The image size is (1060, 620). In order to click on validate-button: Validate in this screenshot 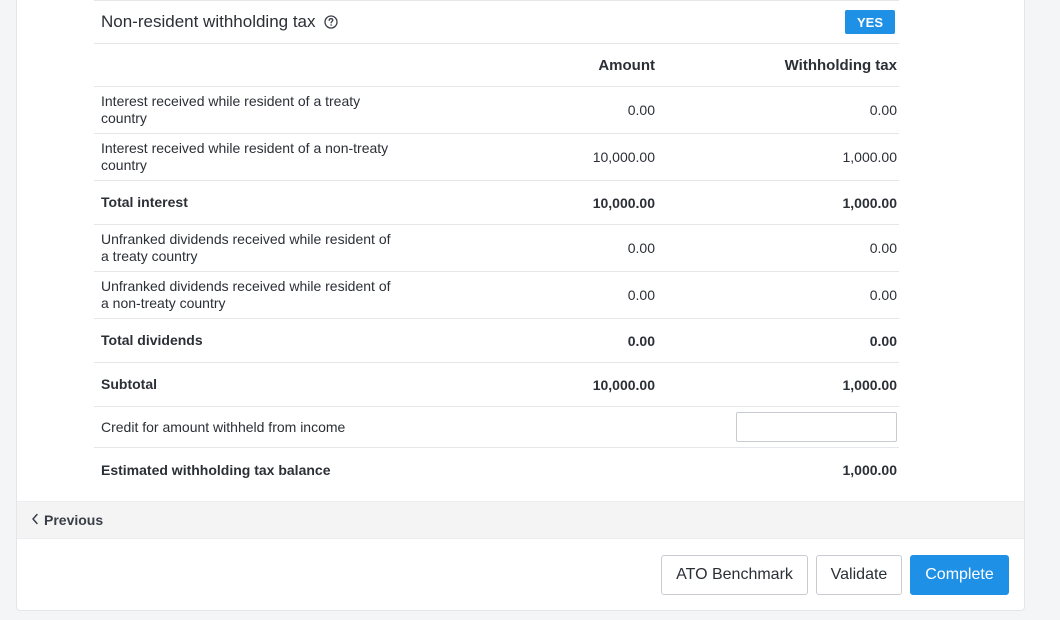, I will do `click(859, 575)`.